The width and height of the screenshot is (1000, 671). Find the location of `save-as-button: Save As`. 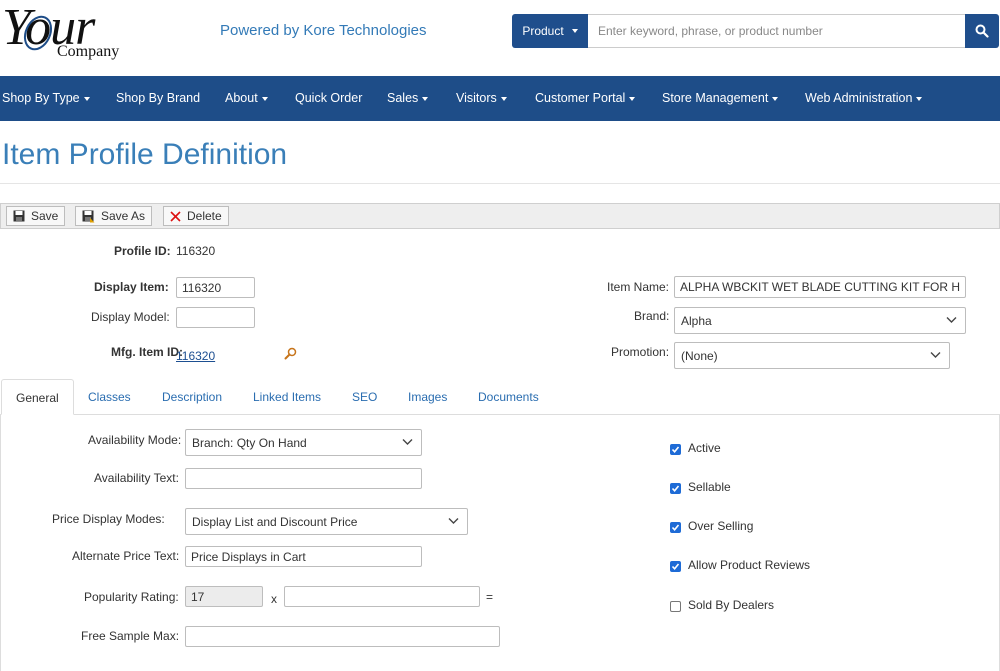

save-as-button: Save As is located at coordinates (114, 216).